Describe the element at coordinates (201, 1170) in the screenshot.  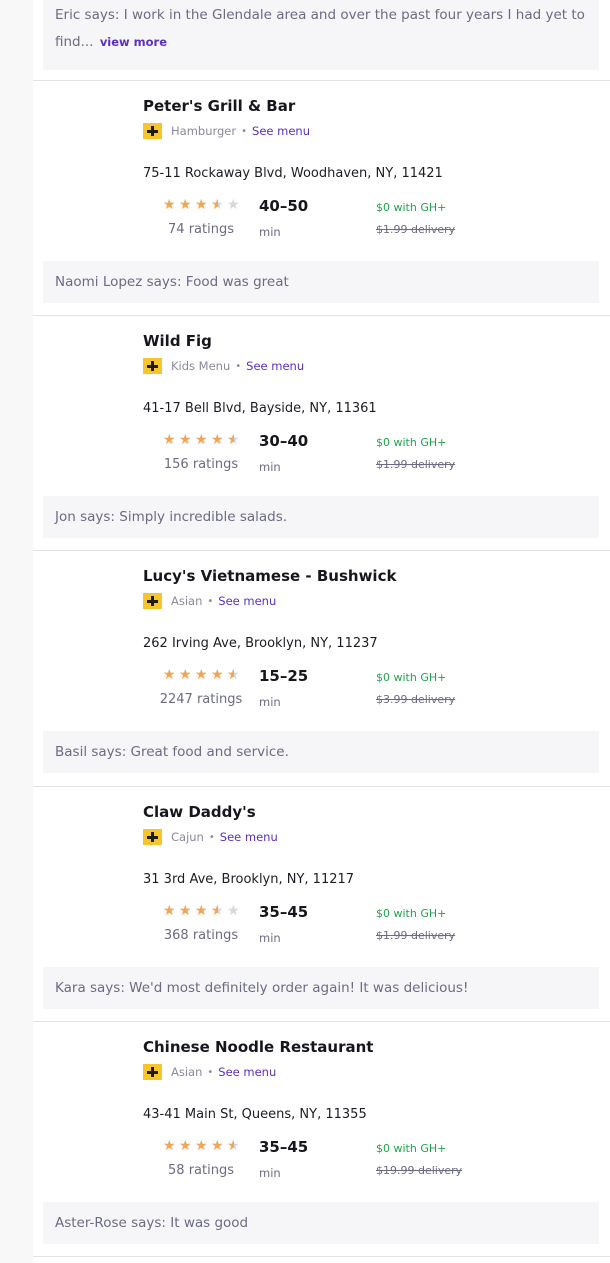
I see `ratings-count: 58 ratings` at that location.